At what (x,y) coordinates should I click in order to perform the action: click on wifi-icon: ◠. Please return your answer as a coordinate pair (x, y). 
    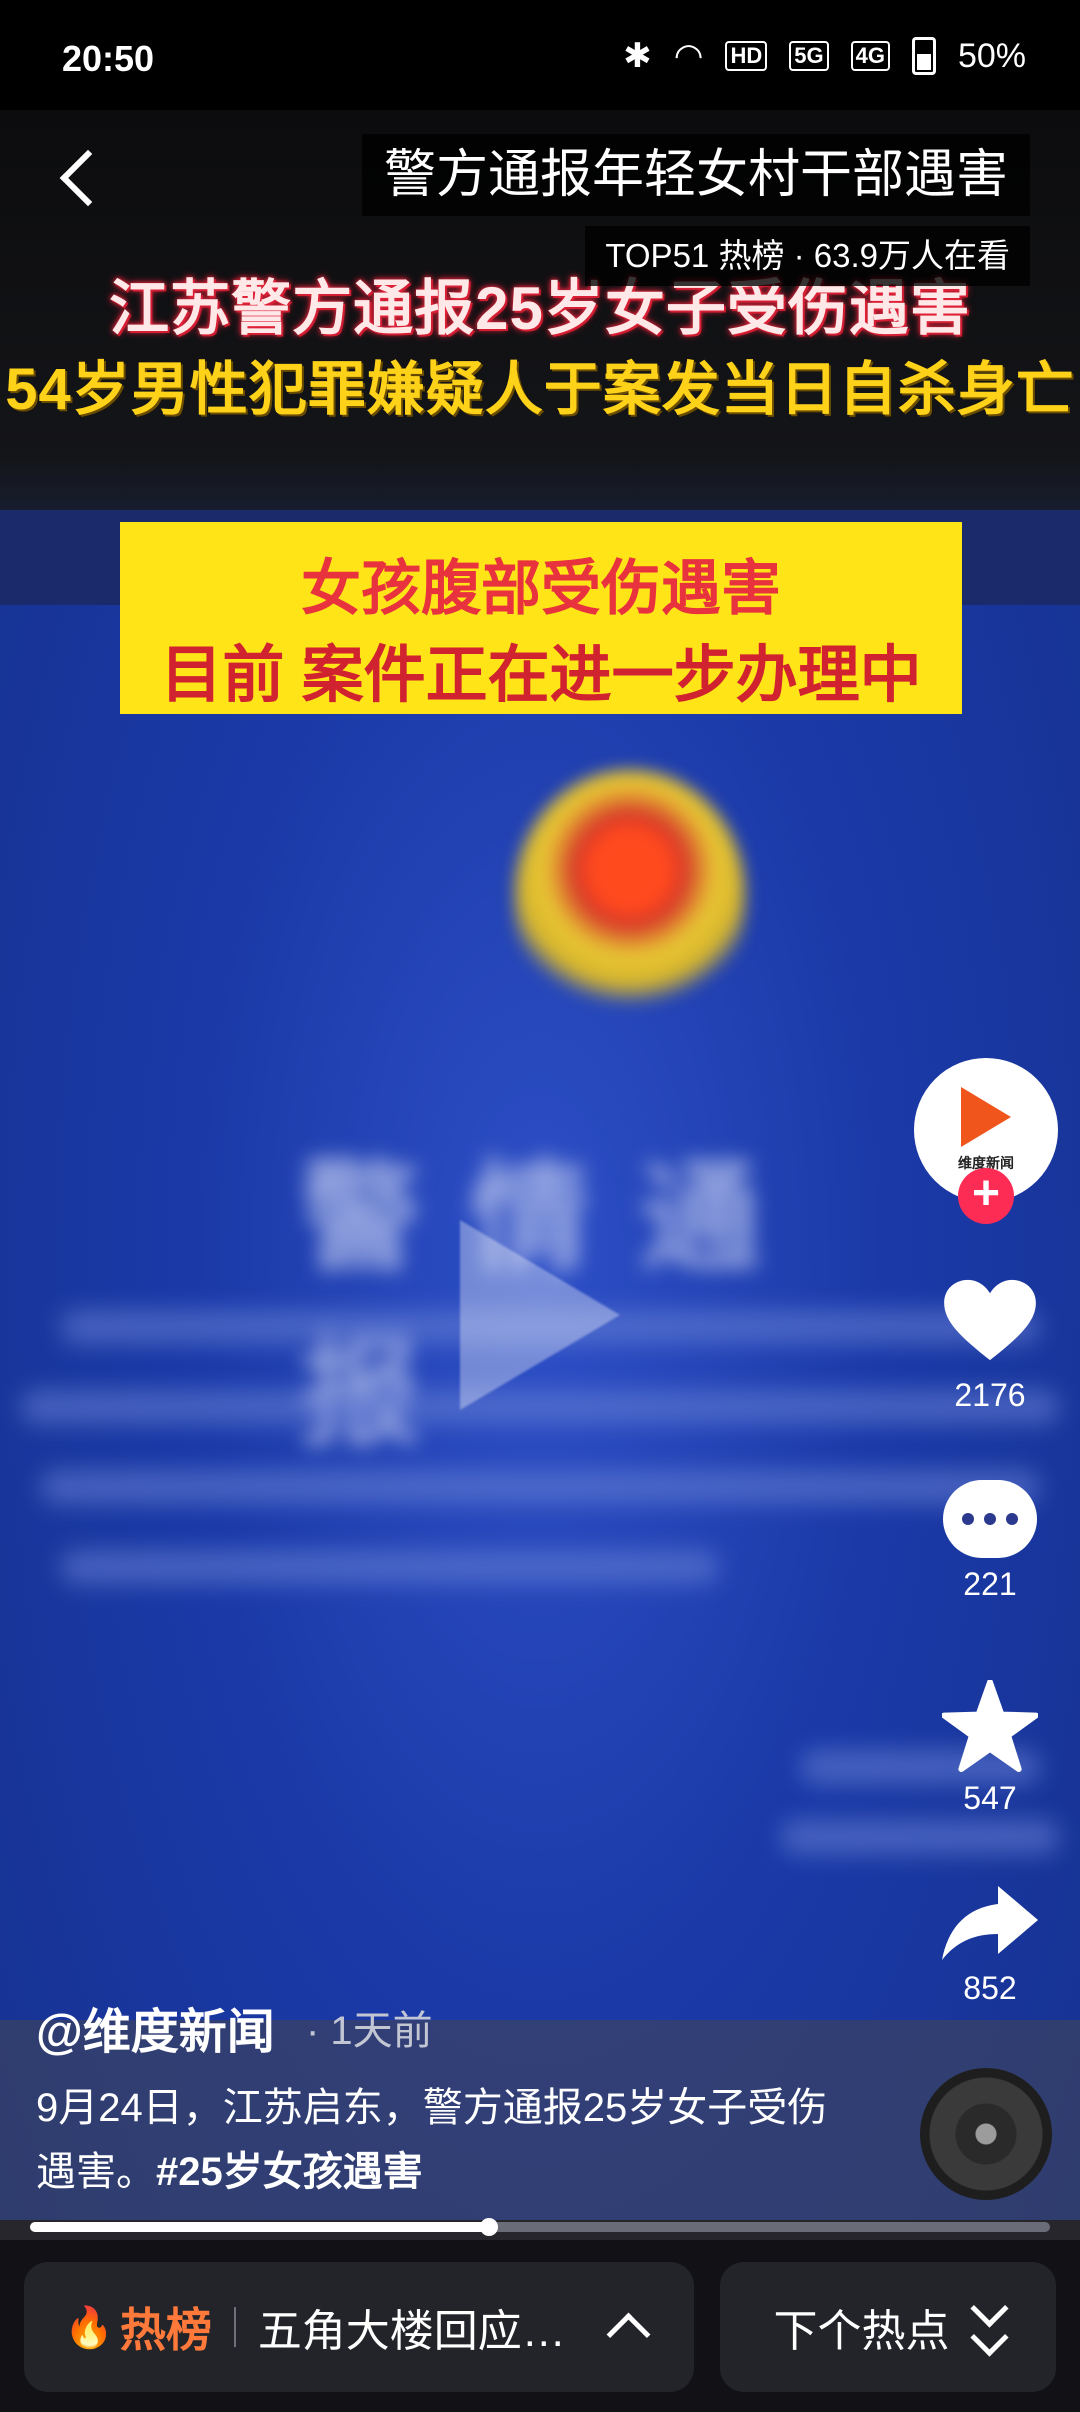
    Looking at the image, I should click on (688, 56).